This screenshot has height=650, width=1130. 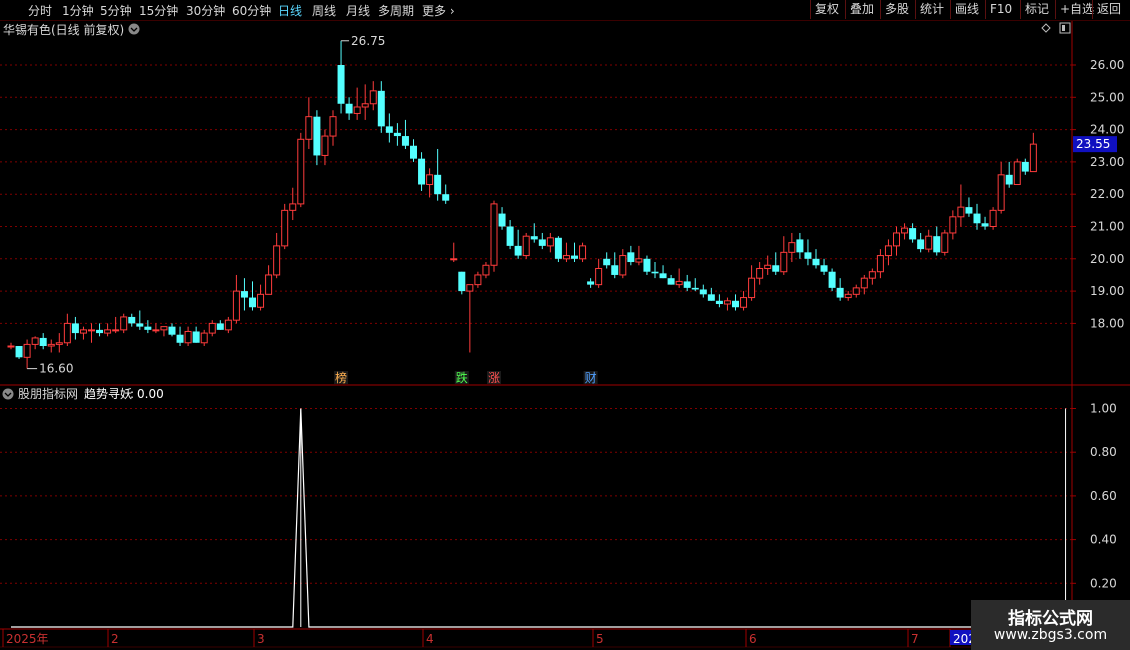 I want to click on y-tick-label: 22.00, so click(x=1107, y=194).